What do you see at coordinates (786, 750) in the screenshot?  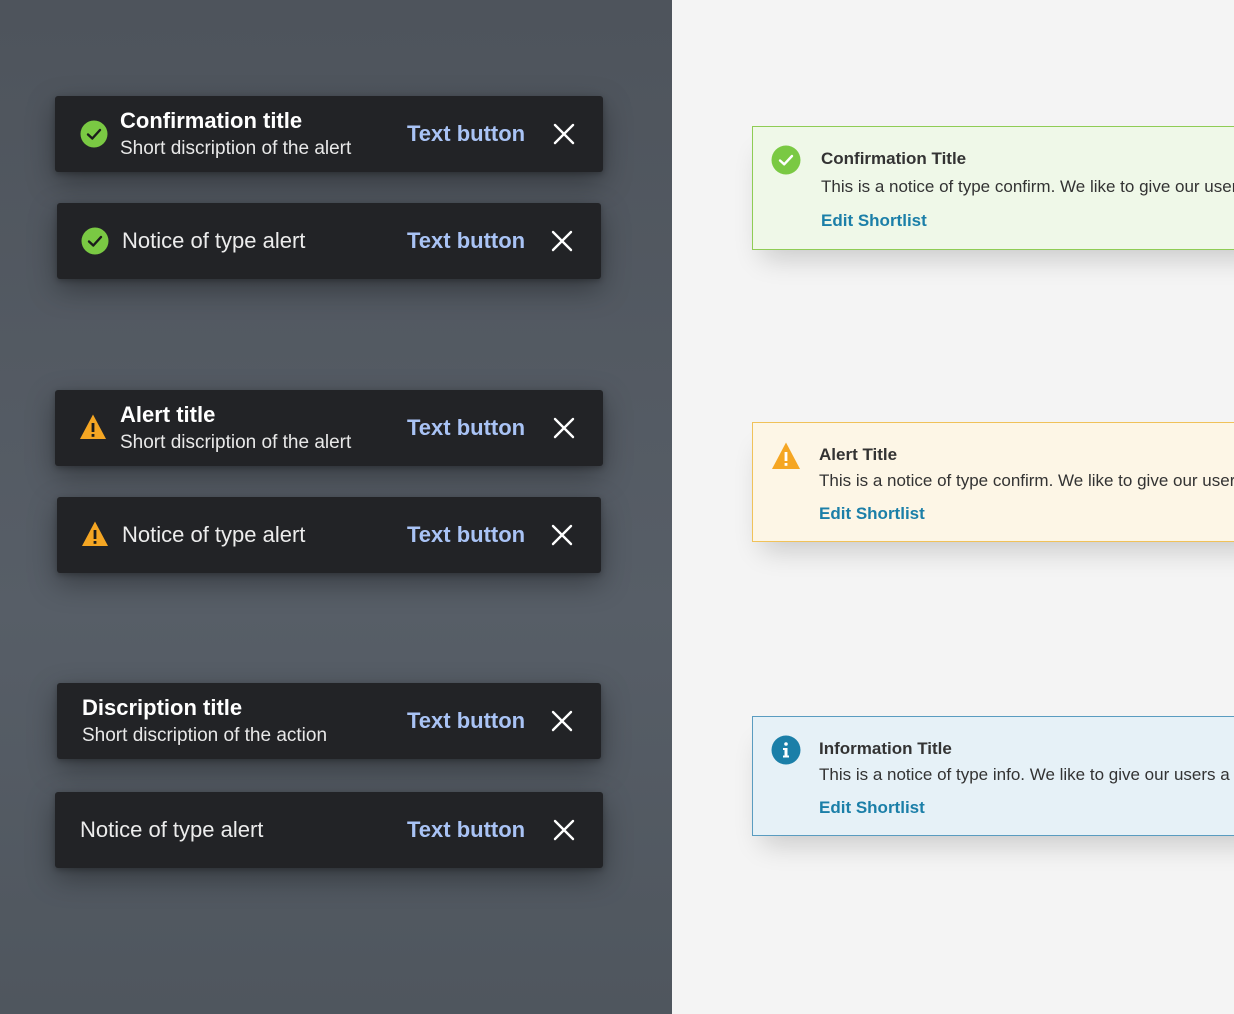 I see `info-circle-icon` at bounding box center [786, 750].